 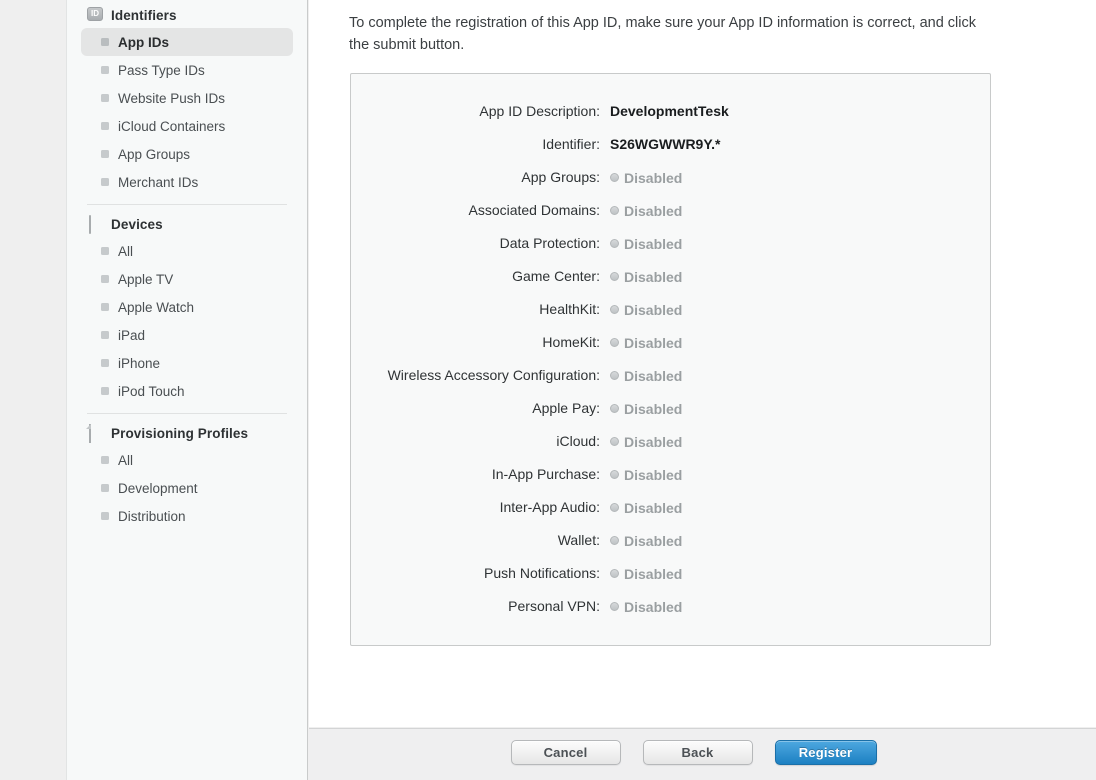 I want to click on sidebar-item-apple-watch: Apple Watch, so click(x=187, y=307).